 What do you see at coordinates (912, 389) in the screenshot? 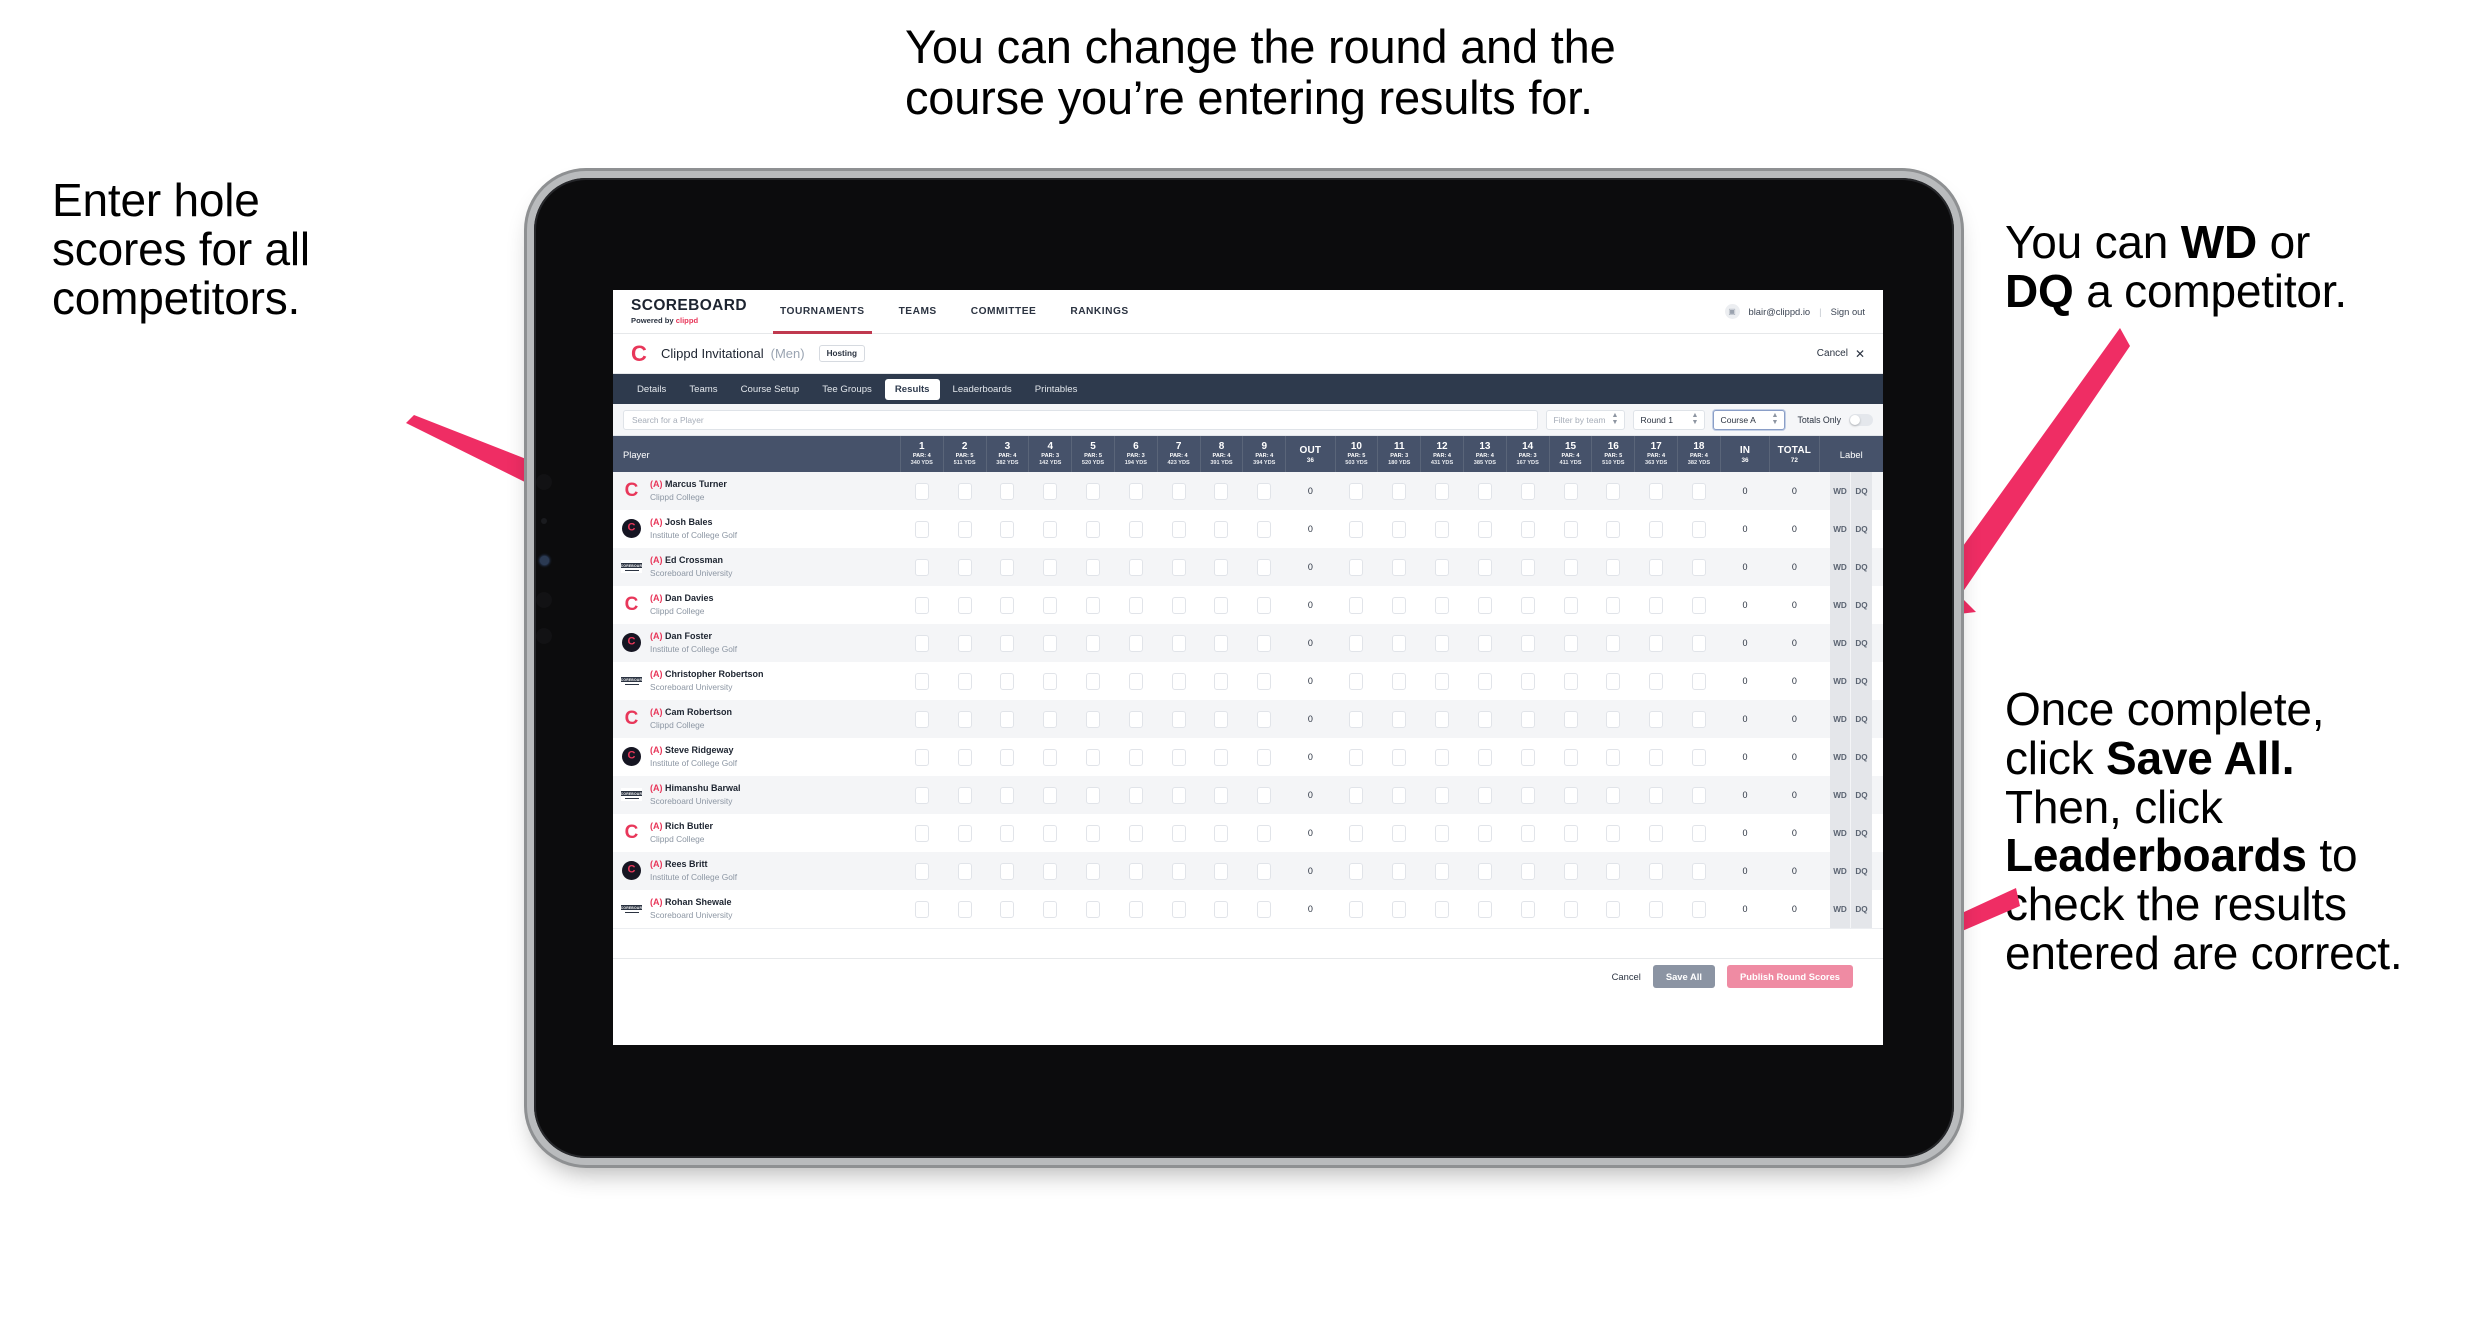
I see `tab-results: Results` at bounding box center [912, 389].